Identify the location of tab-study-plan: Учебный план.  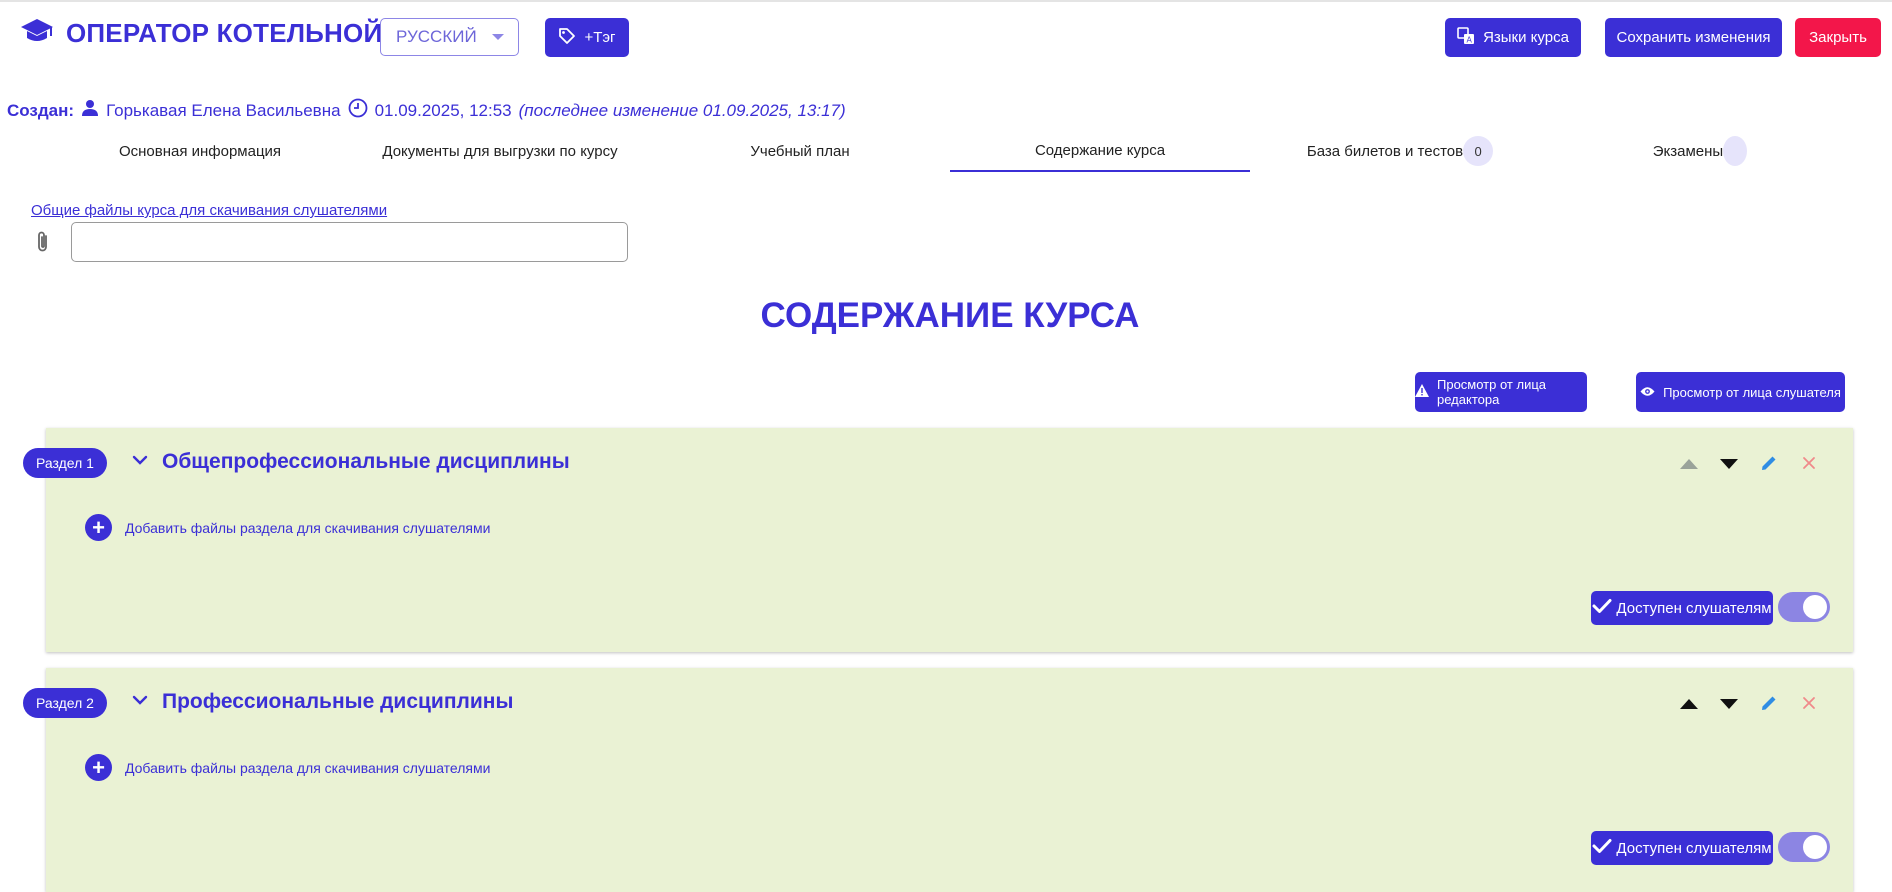
(800, 151).